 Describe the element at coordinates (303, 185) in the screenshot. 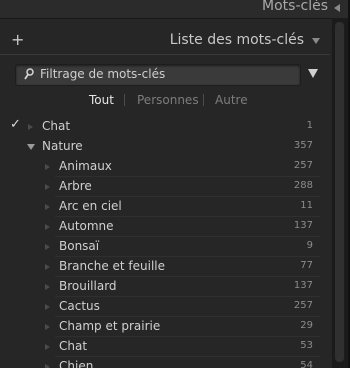

I see `keyword-count: 288` at that location.